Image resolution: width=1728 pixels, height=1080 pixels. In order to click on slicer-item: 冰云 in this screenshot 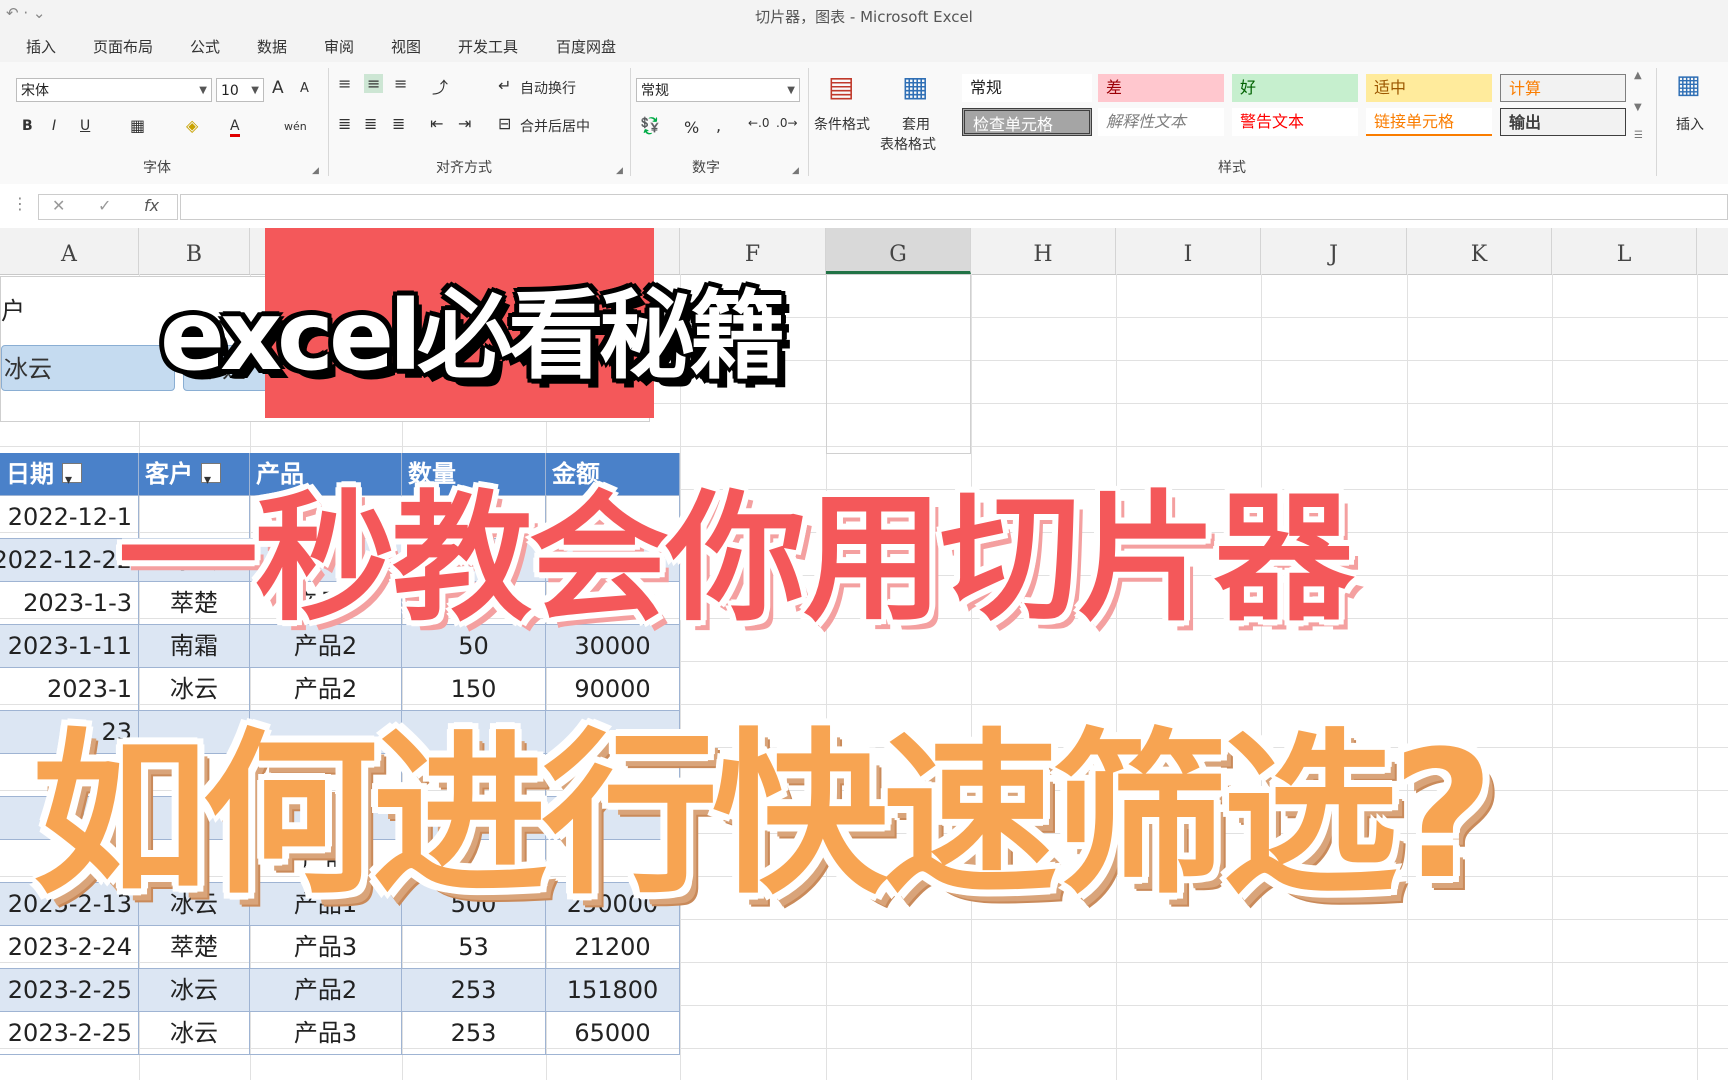, I will do `click(88, 368)`.